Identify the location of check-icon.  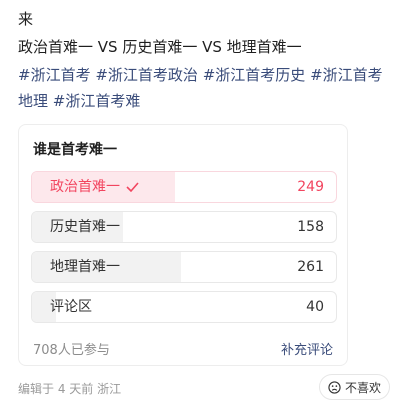
(132, 187).